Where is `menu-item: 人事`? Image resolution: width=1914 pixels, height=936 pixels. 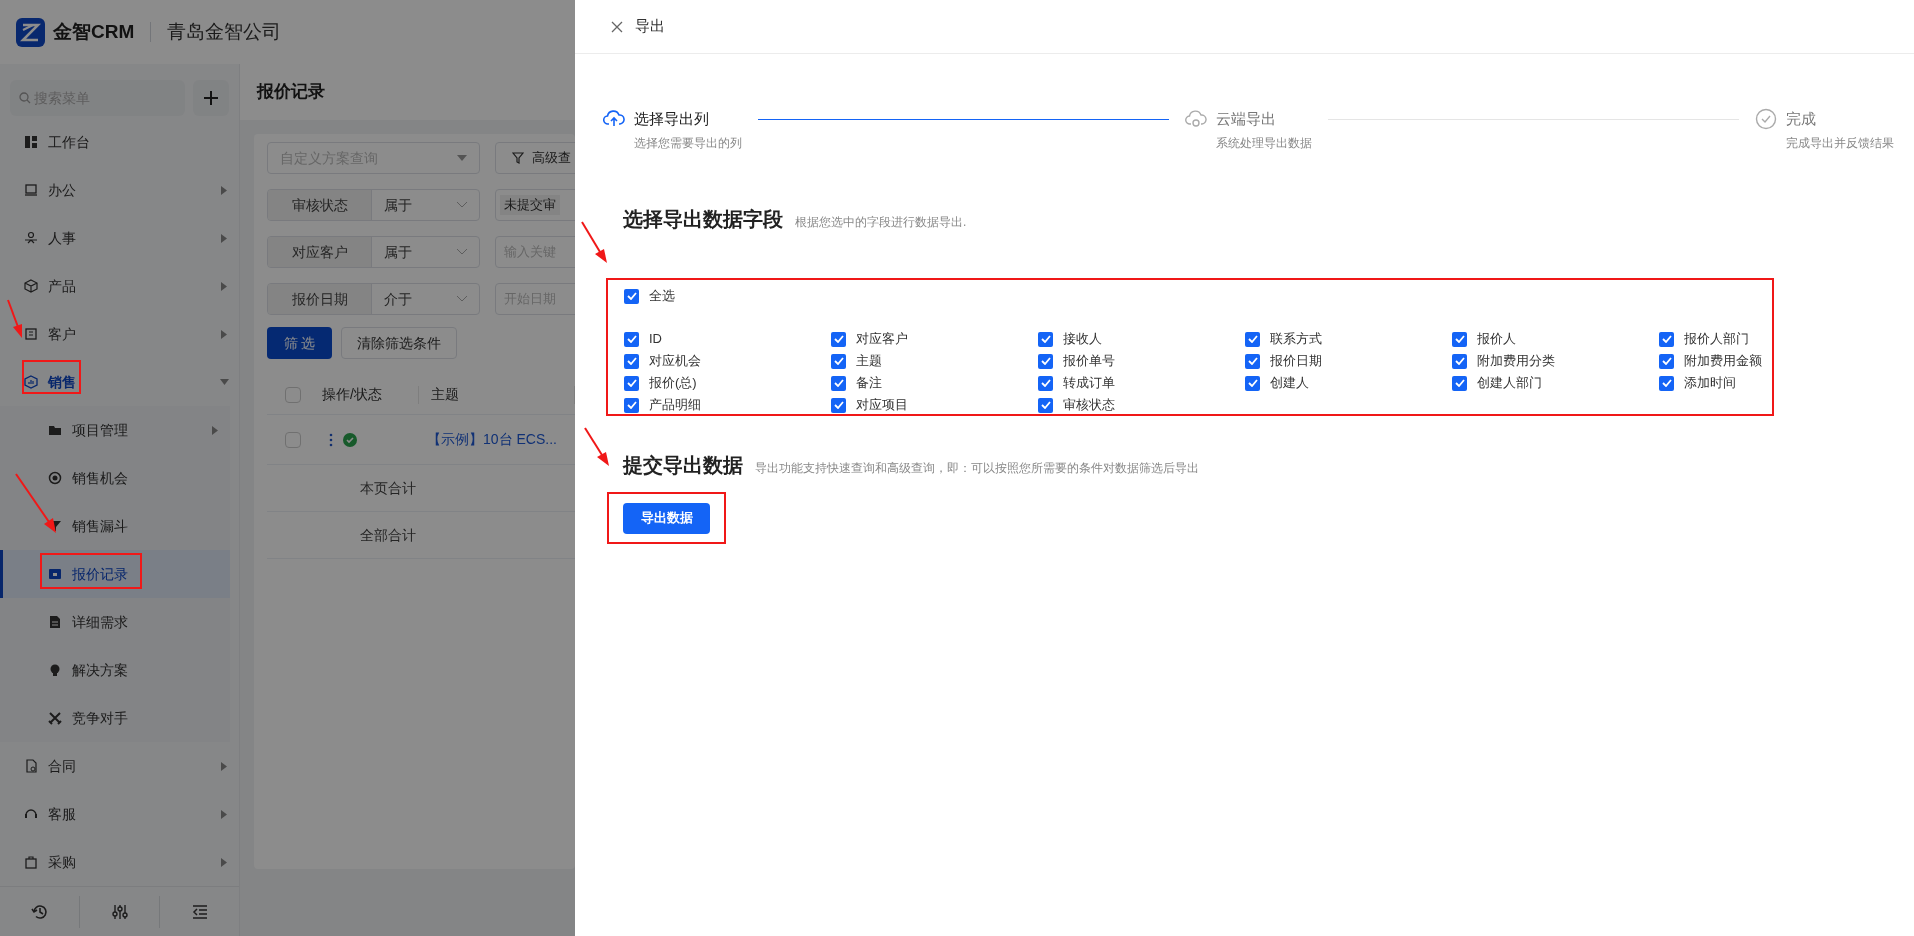 menu-item: 人事 is located at coordinates (119, 238).